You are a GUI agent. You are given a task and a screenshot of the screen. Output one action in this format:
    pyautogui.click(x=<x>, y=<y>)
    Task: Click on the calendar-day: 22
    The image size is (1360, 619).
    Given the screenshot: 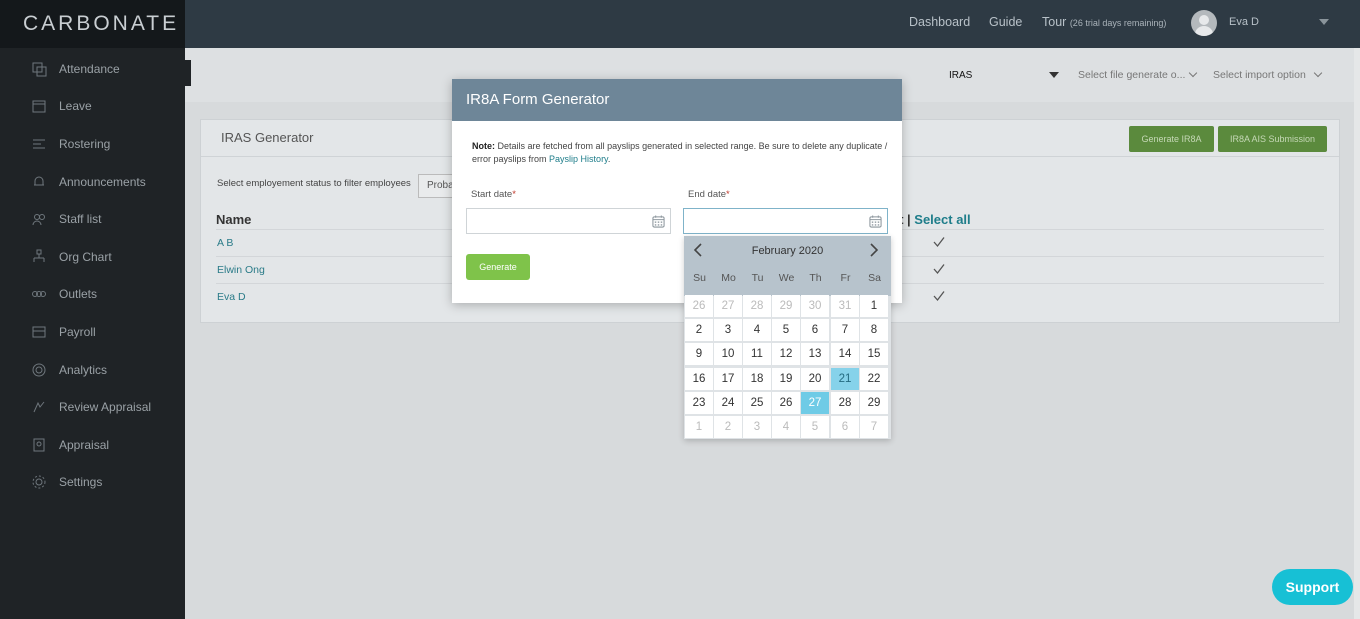 What is the action you would take?
    pyautogui.click(x=874, y=378)
    